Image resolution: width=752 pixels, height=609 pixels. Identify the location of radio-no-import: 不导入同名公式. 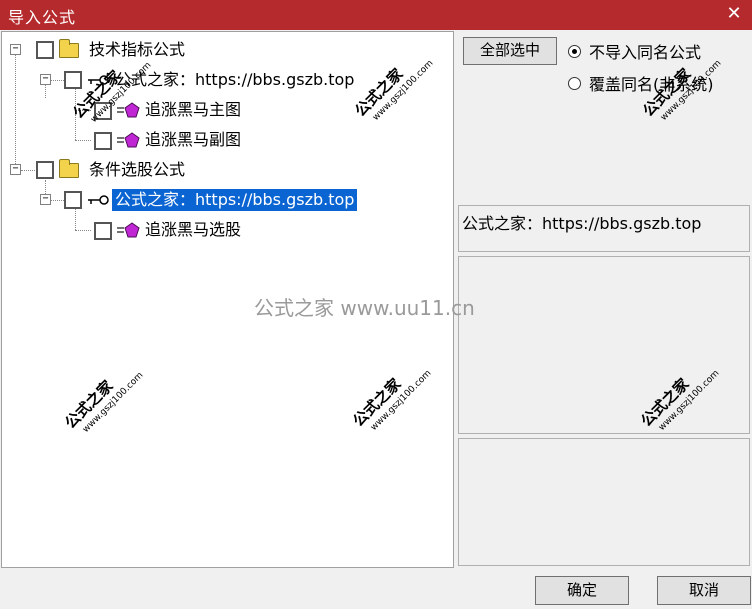
(634, 51).